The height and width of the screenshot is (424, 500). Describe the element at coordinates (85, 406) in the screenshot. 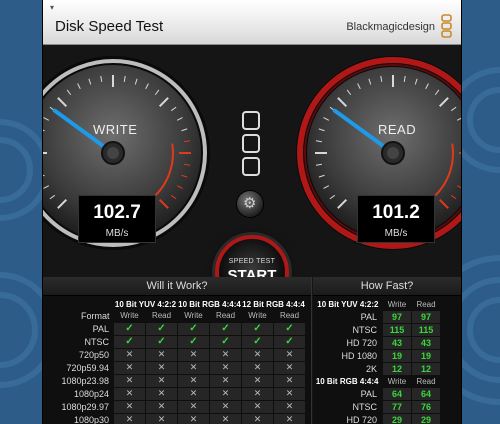

I see `format-name: 1080p29.97` at that location.